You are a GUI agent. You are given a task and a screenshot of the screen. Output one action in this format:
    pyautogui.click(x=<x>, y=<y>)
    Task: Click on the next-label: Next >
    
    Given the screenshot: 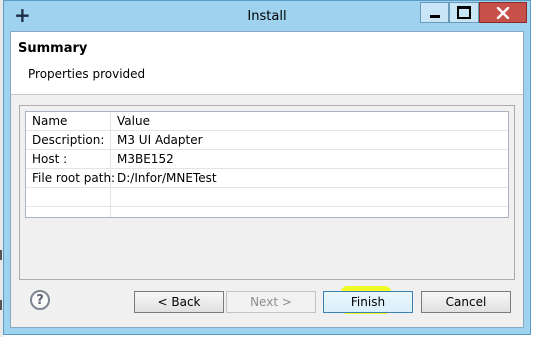 What is the action you would take?
    pyautogui.click(x=271, y=302)
    